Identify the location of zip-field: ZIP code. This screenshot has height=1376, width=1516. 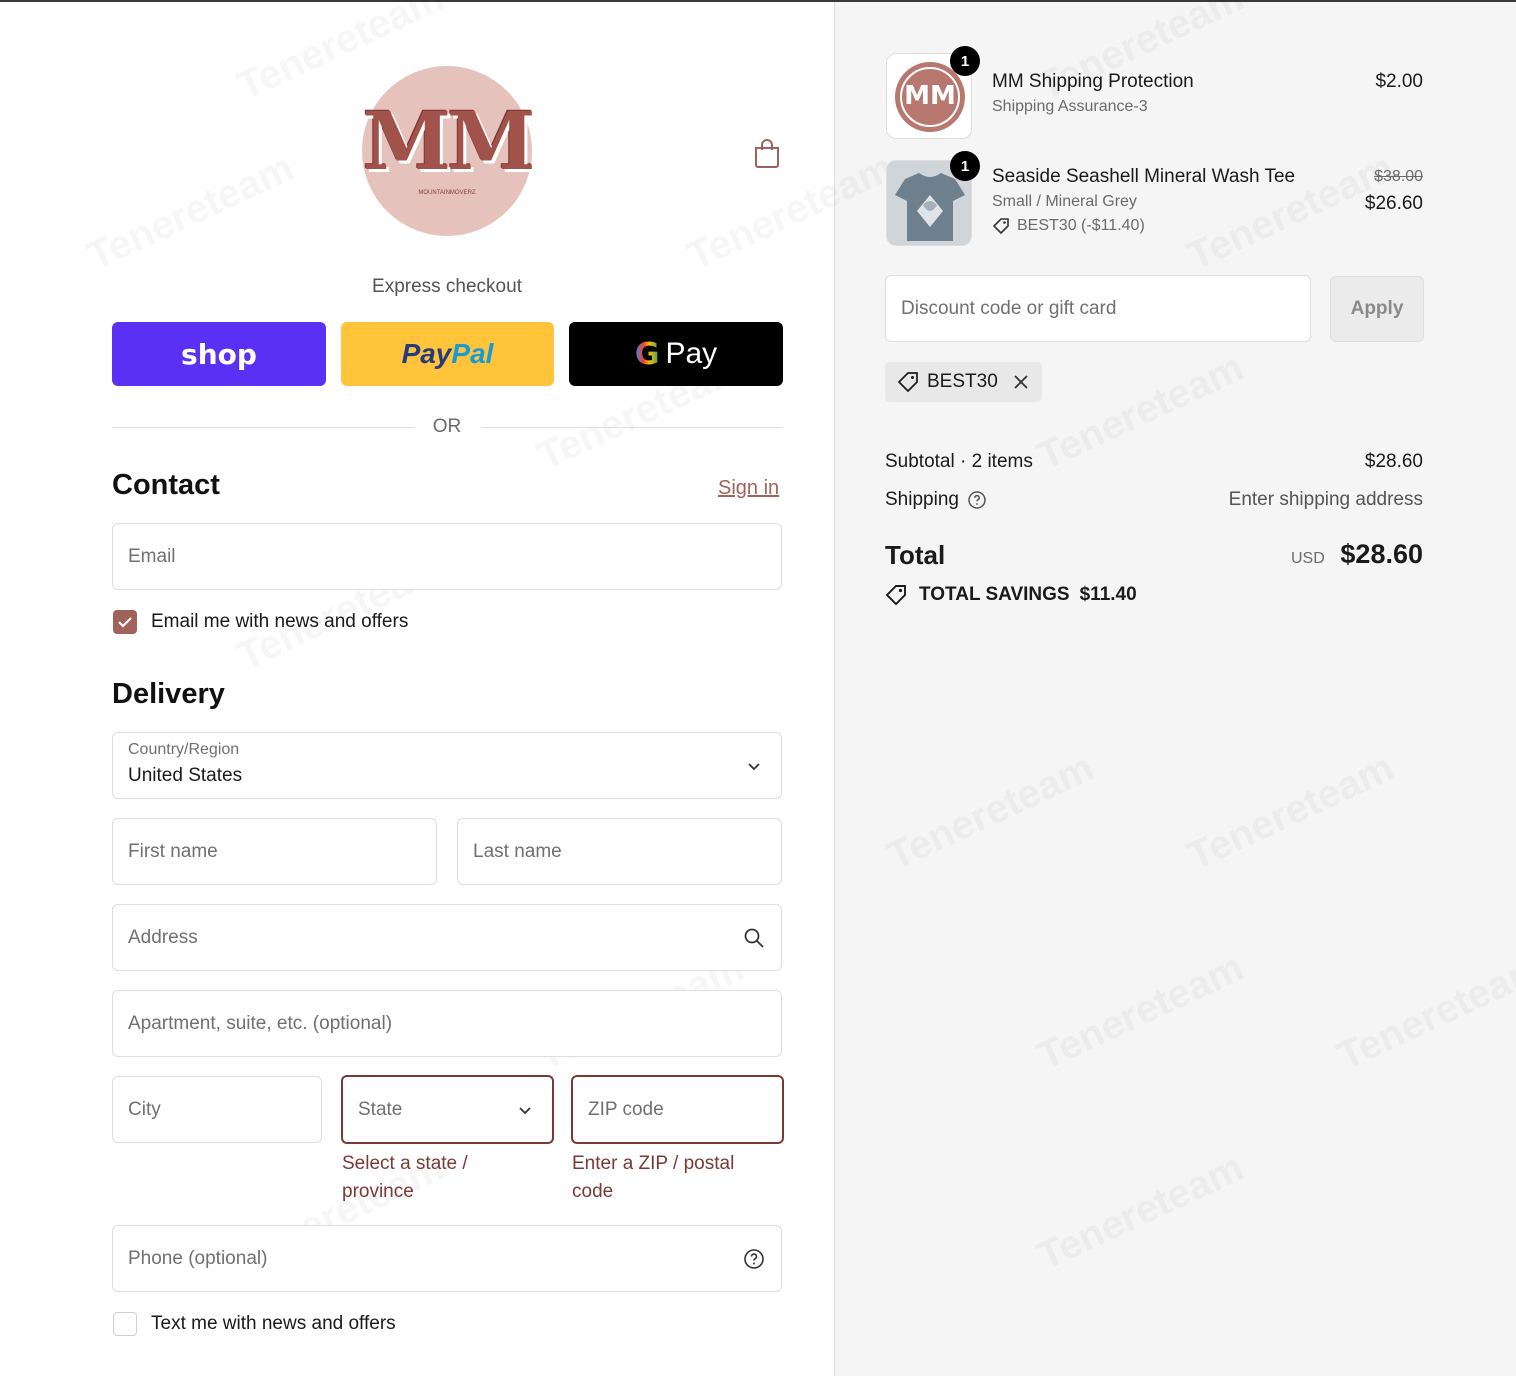
(677, 1109).